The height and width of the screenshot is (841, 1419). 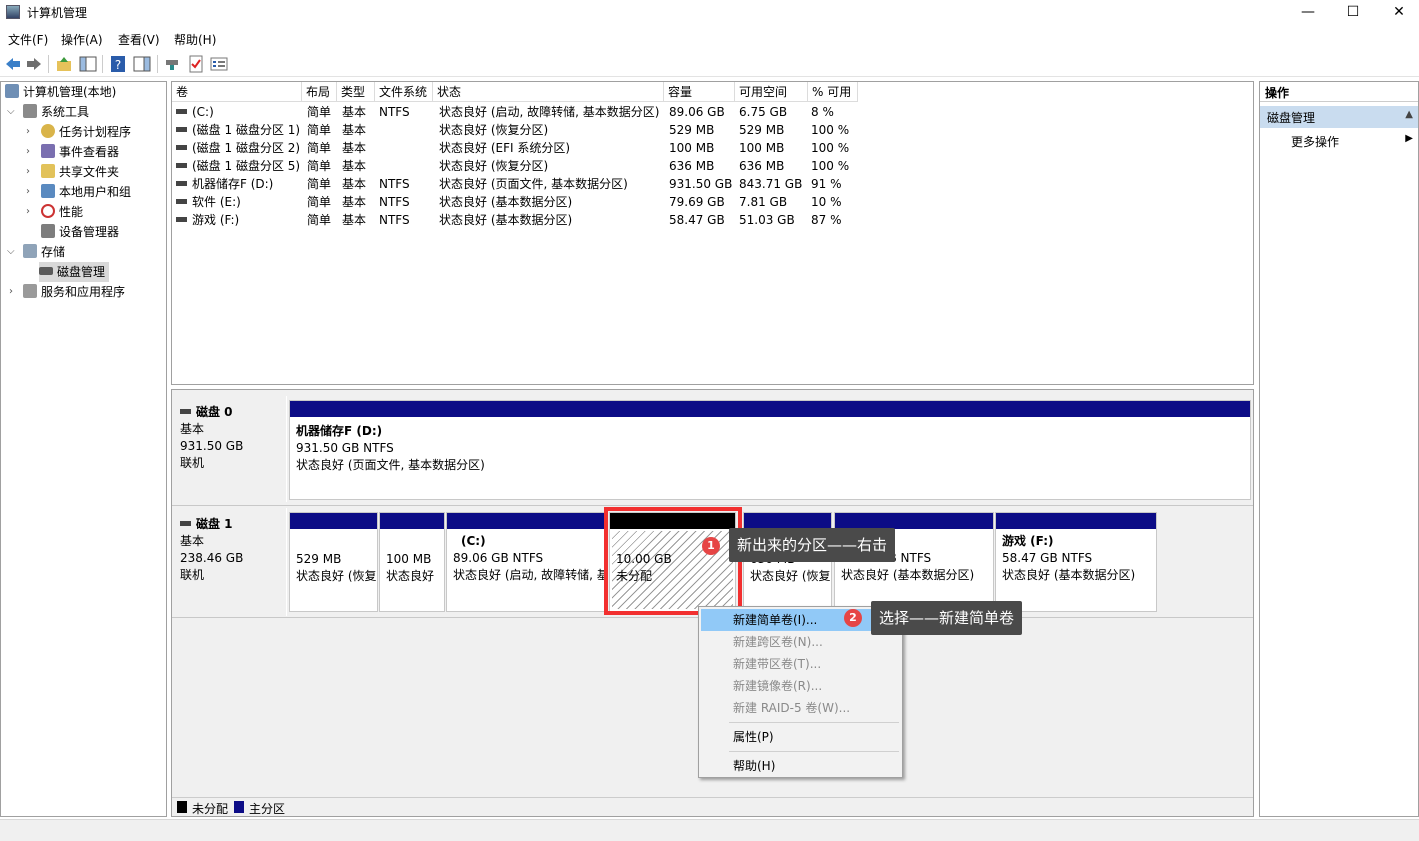 I want to click on legend-unallocated-label: 未分配, so click(x=210, y=809).